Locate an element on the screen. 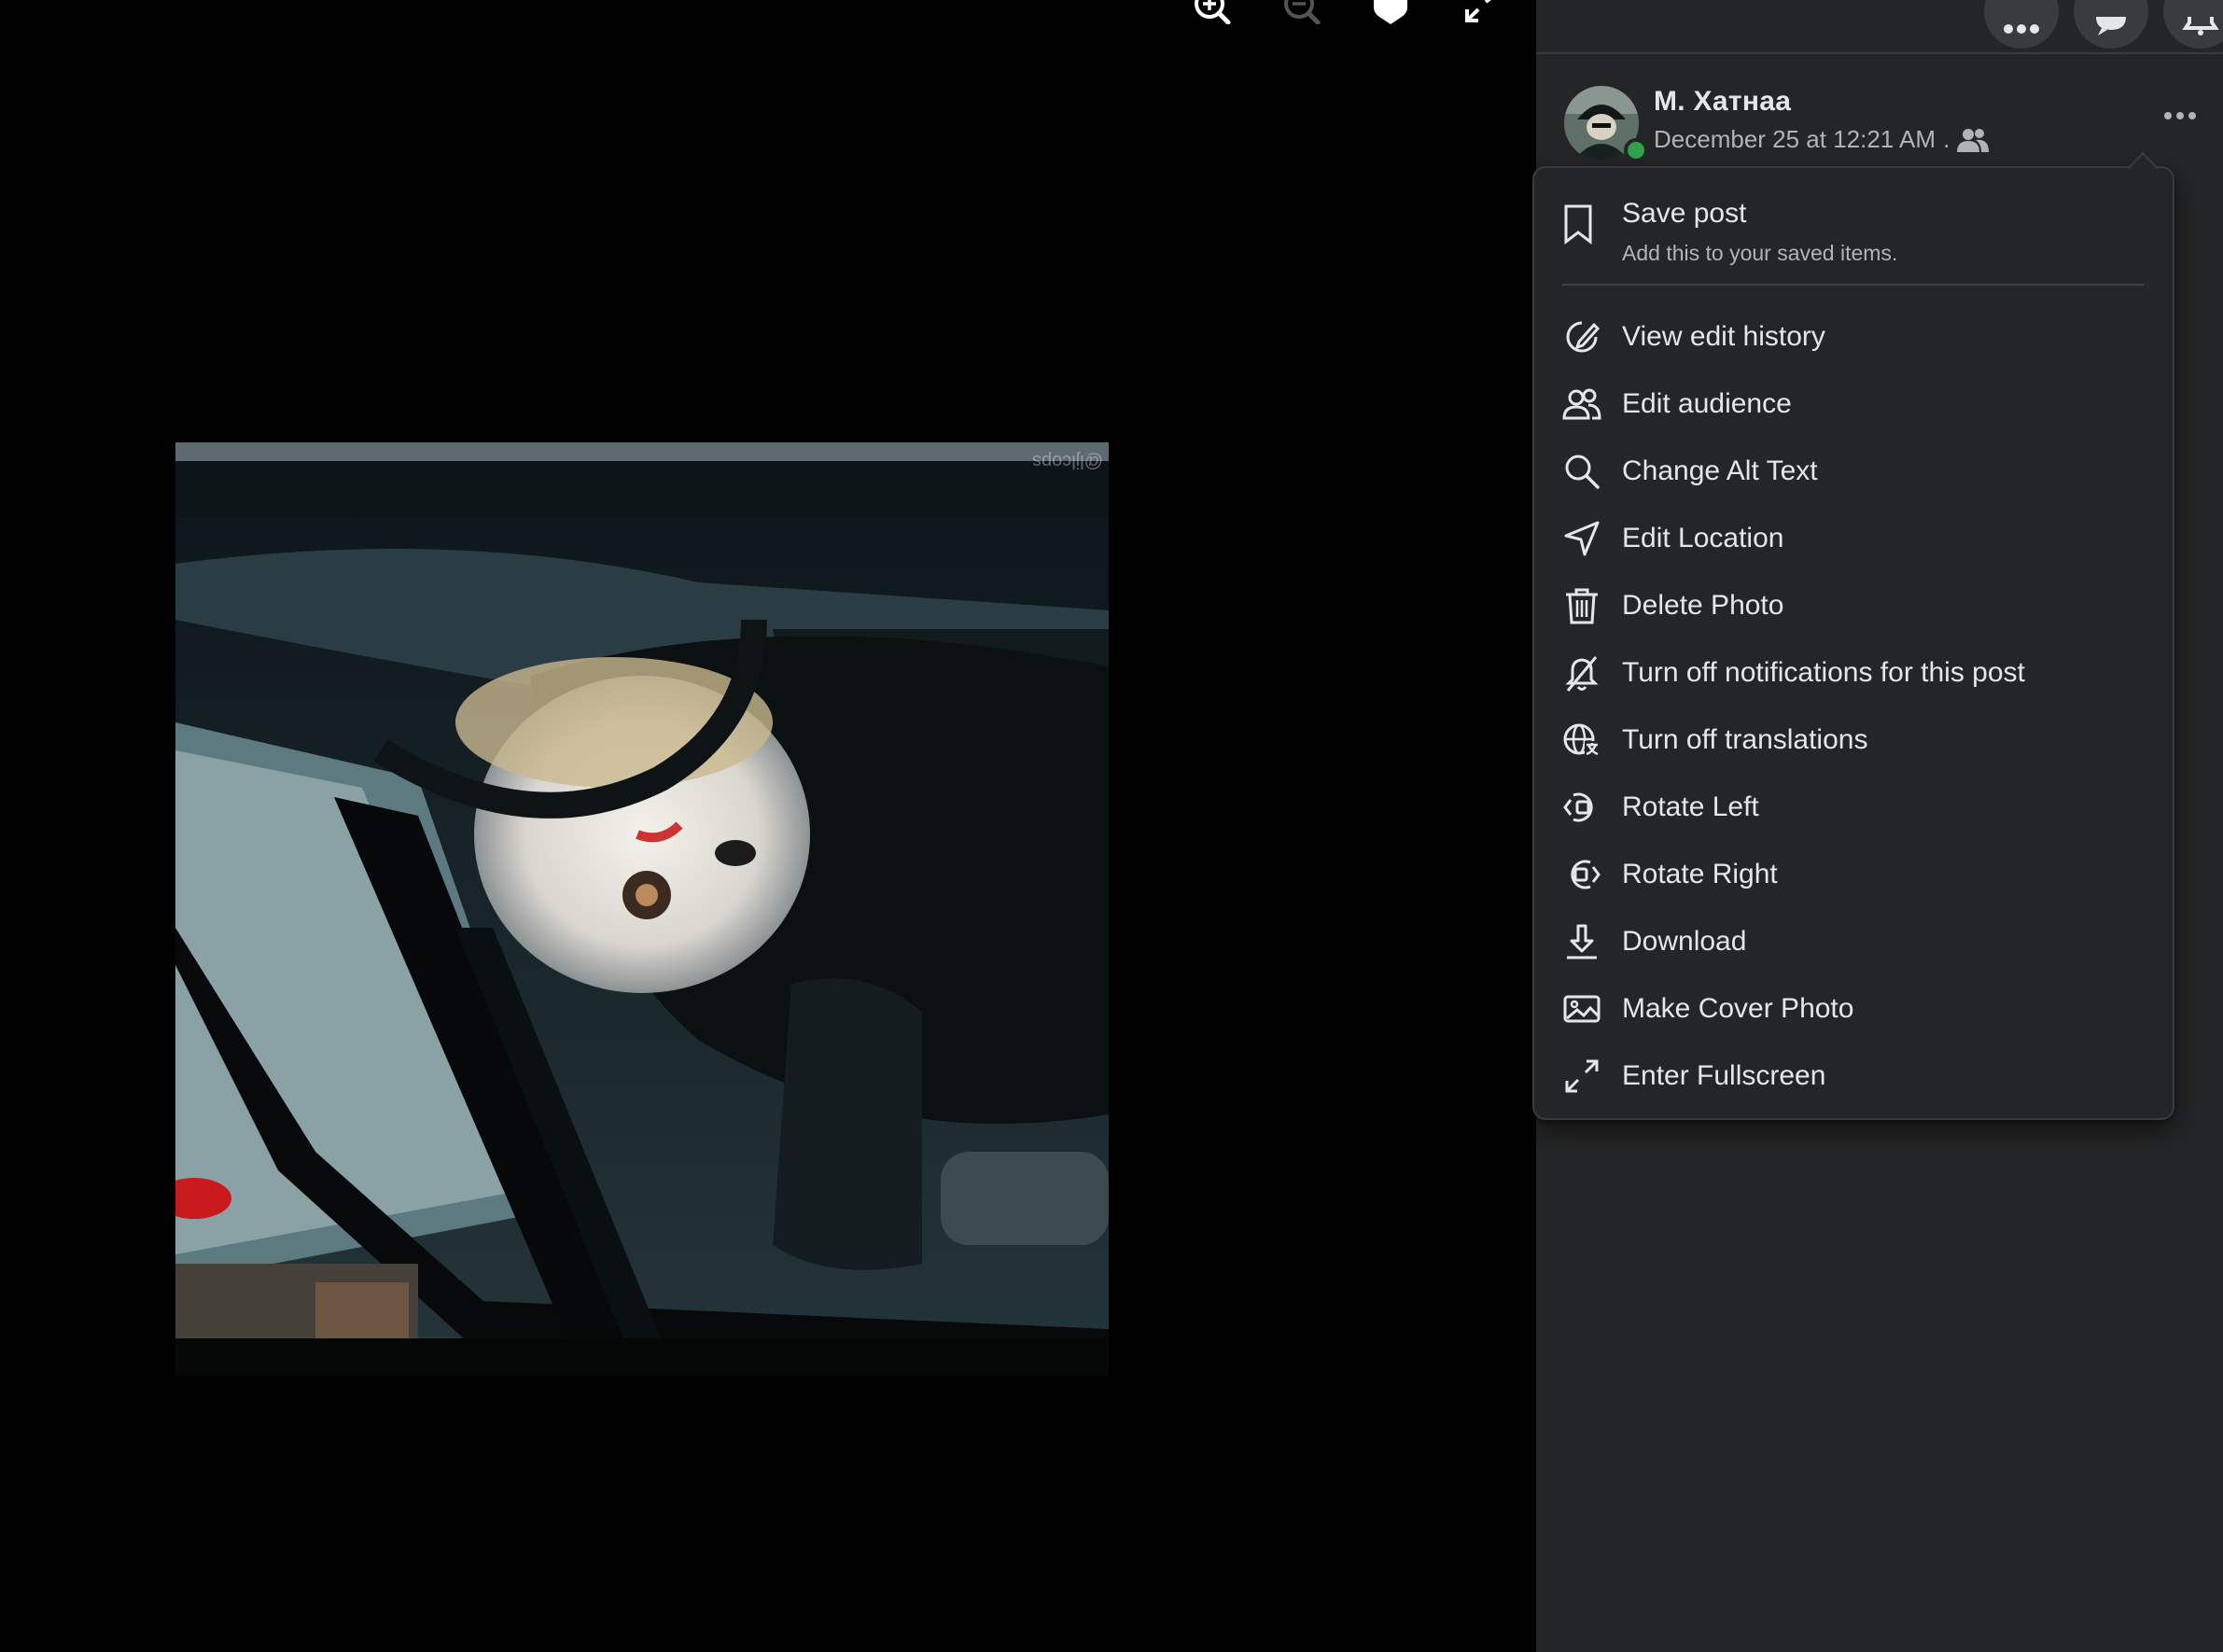 This screenshot has height=1652, width=2223. menu-item-turn-off-notifications: Turn off notifications for this post is located at coordinates (1853, 673).